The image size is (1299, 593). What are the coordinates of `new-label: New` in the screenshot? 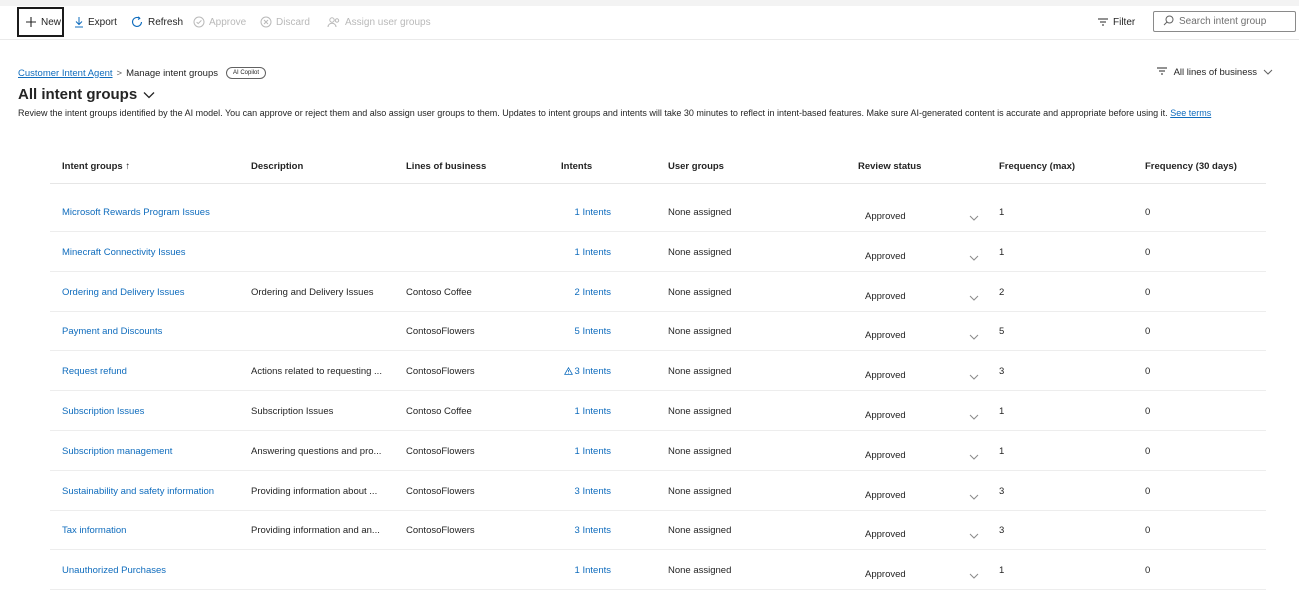 It's located at (51, 22).